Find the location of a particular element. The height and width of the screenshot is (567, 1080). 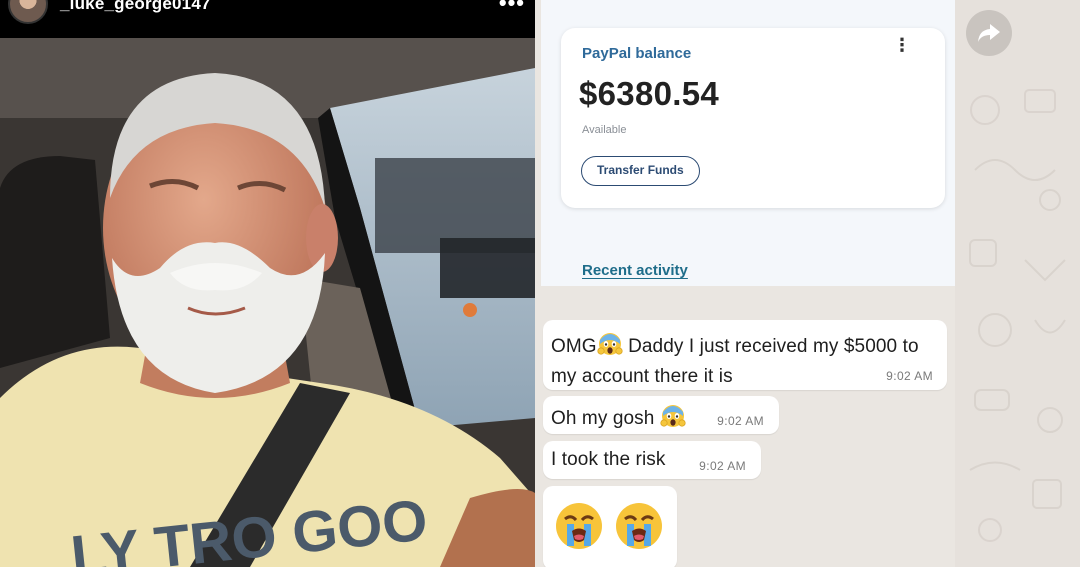

message-text: Oh my gosh is located at coordinates (618, 419).